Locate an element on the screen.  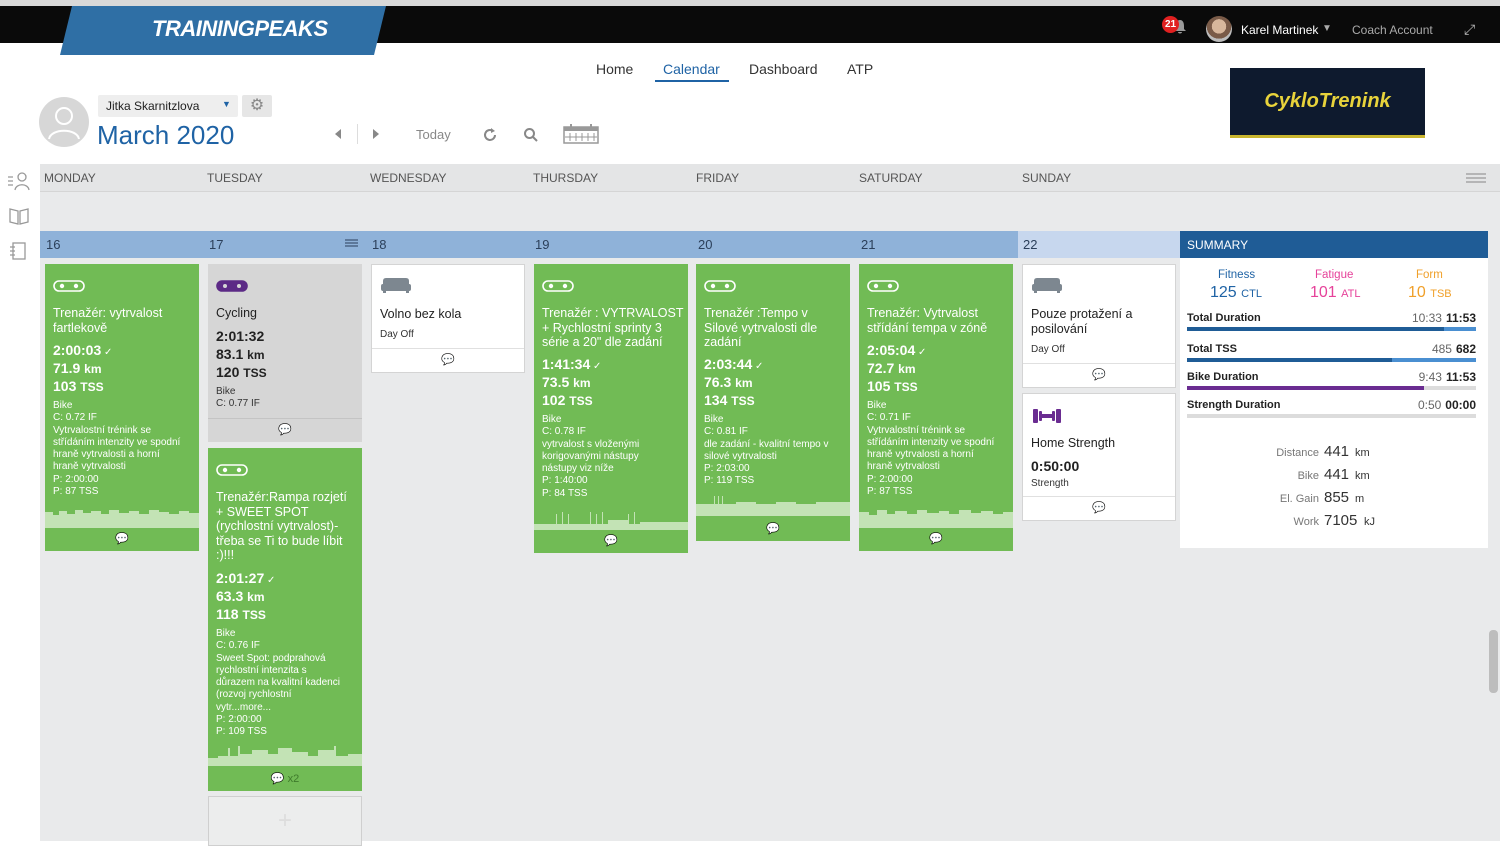
summary-row-value: 0:50 00:00 is located at coordinates (1331, 405).